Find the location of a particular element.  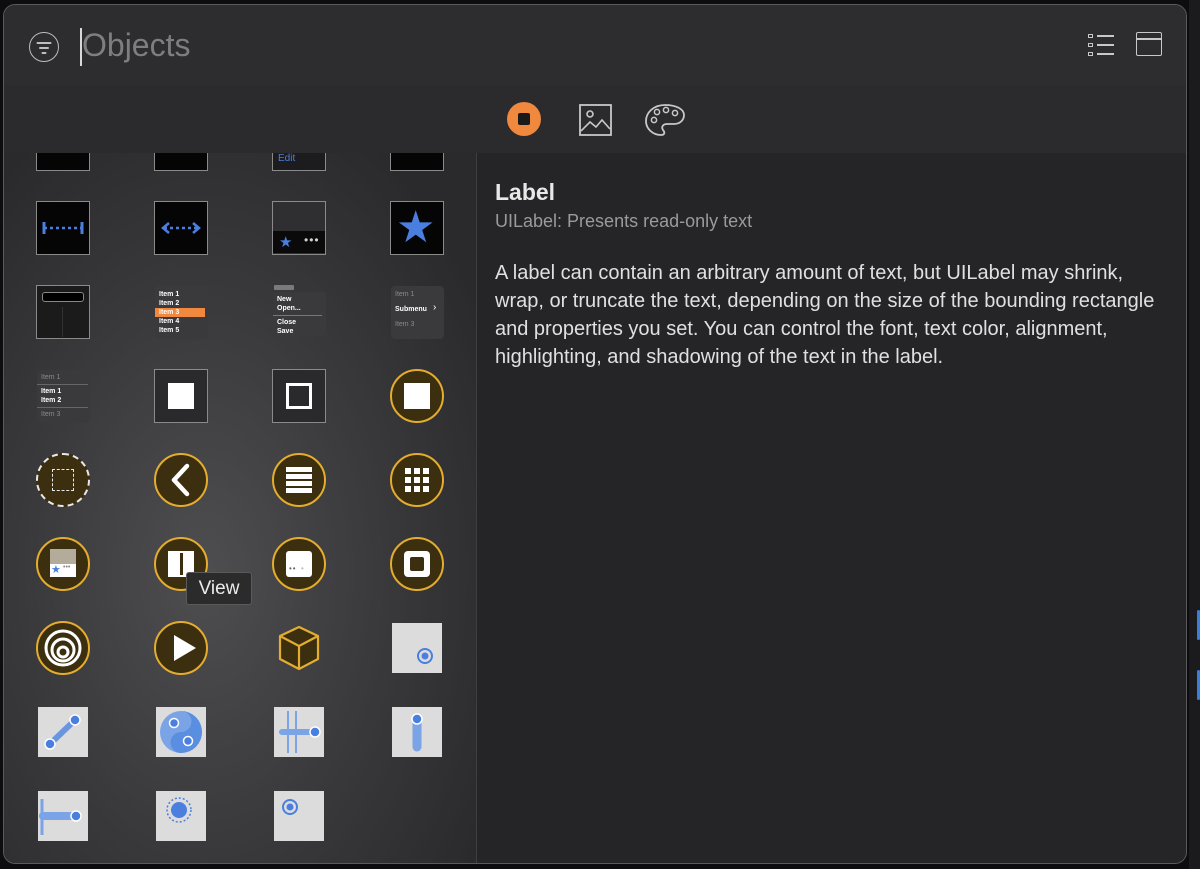

navigation-controller-item is located at coordinates (181, 480).